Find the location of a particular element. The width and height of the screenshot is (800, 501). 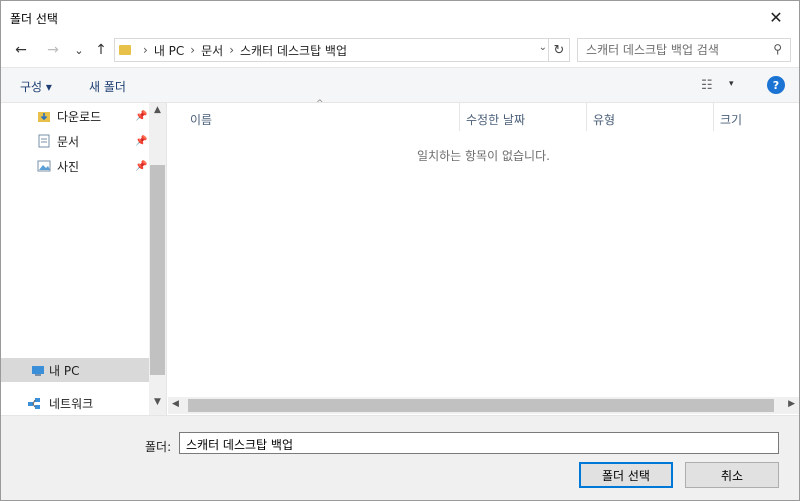

empty-state-message: 일치하는 항목이 없습니다. is located at coordinates (483, 156).